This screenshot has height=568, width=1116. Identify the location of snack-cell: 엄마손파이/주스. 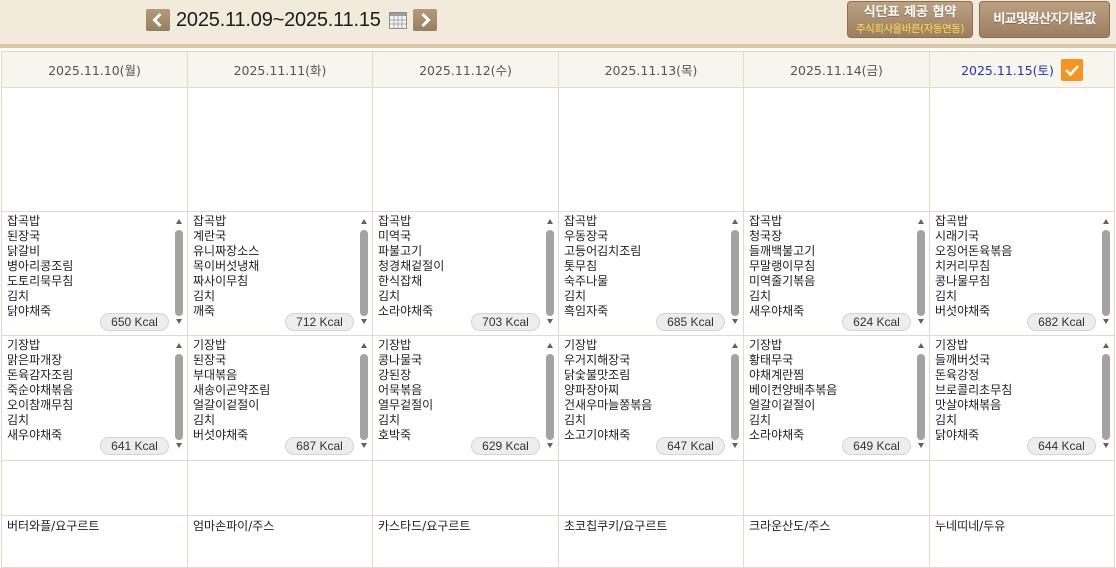
(280, 542).